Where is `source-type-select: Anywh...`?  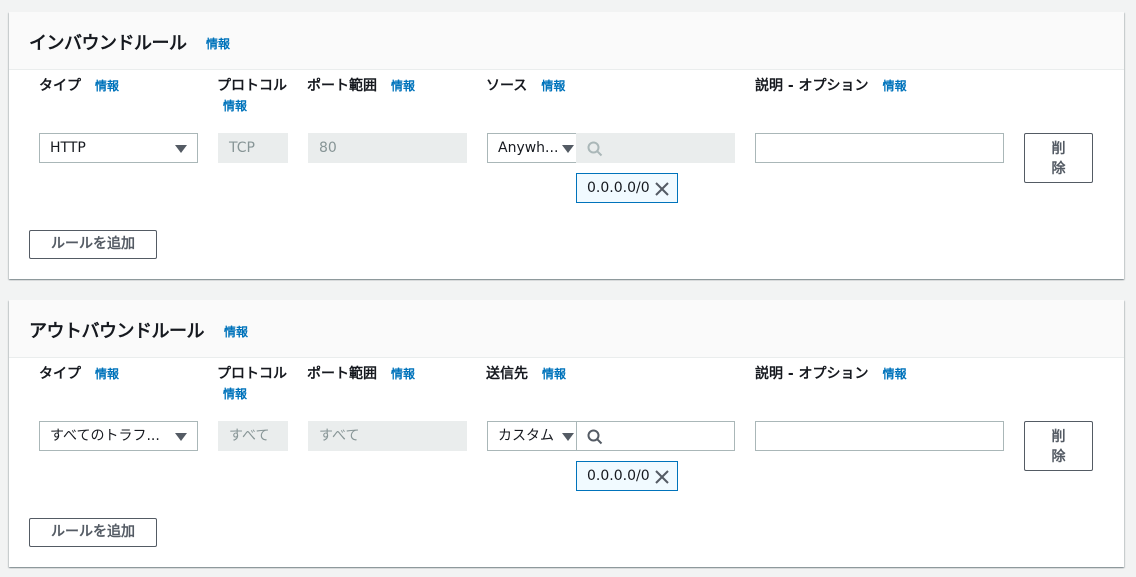
source-type-select: Anywh... is located at coordinates (532, 148).